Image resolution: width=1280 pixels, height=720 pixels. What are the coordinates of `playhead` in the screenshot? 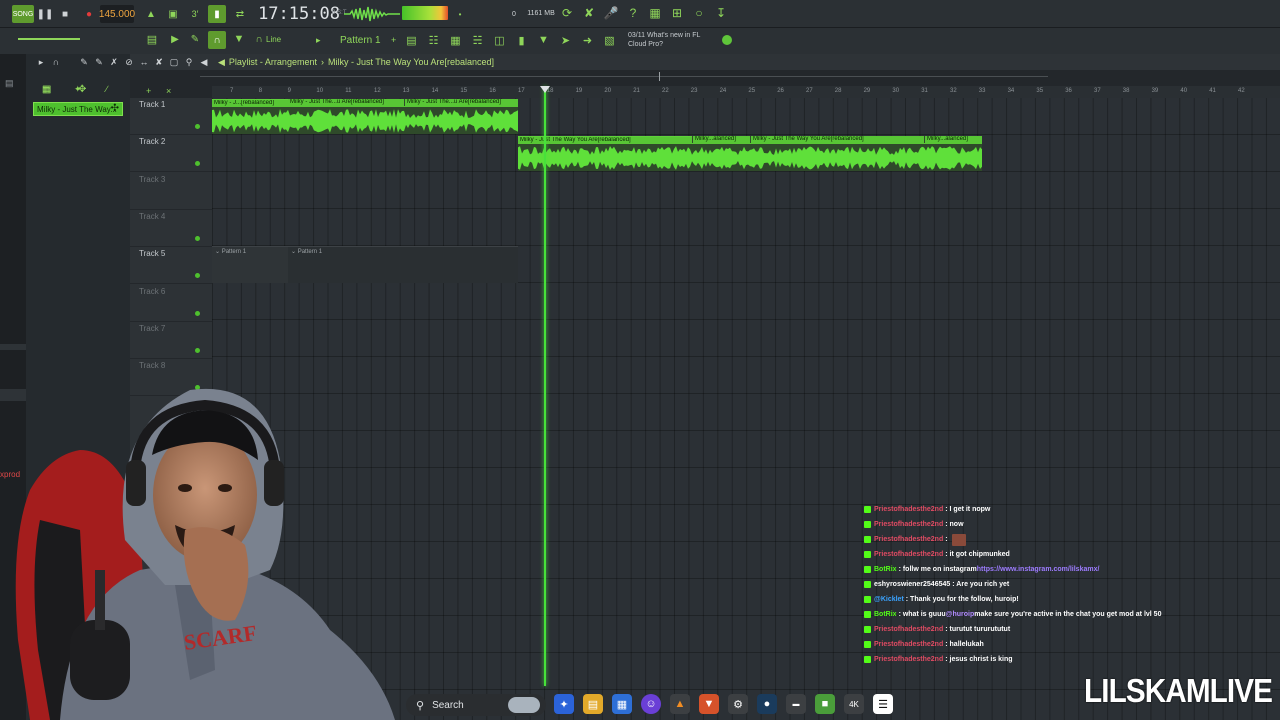 It's located at (545, 386).